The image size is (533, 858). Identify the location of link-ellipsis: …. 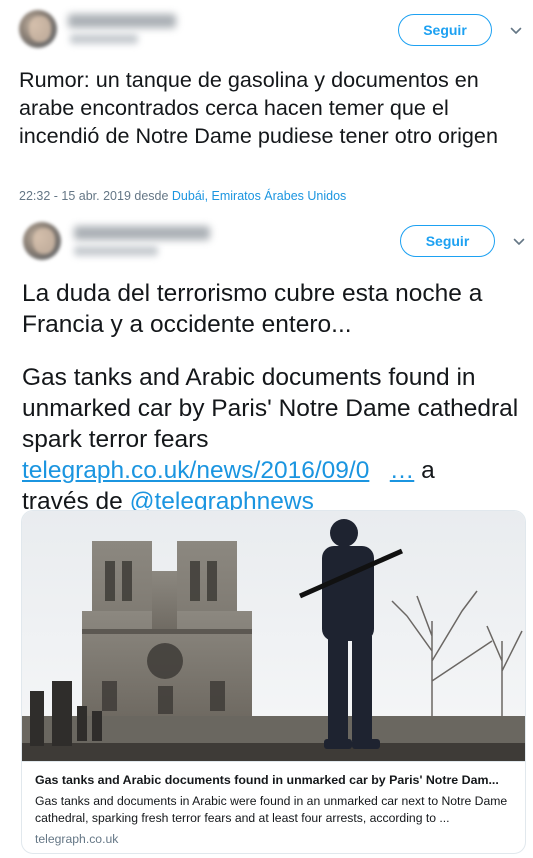
(402, 470).